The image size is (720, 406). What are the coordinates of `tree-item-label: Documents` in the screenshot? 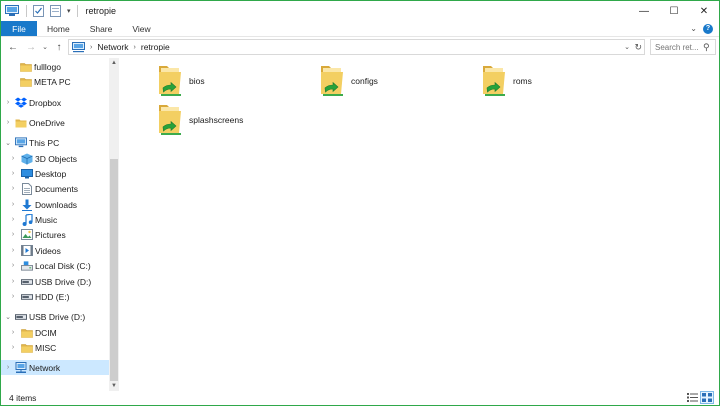 It's located at (56, 188).